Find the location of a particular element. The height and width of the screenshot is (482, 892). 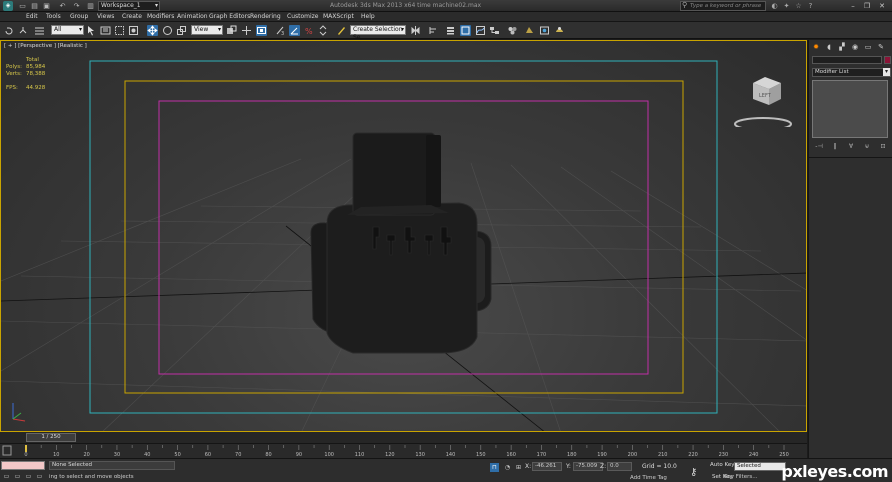

menu-create: Create is located at coordinates (132, 17).